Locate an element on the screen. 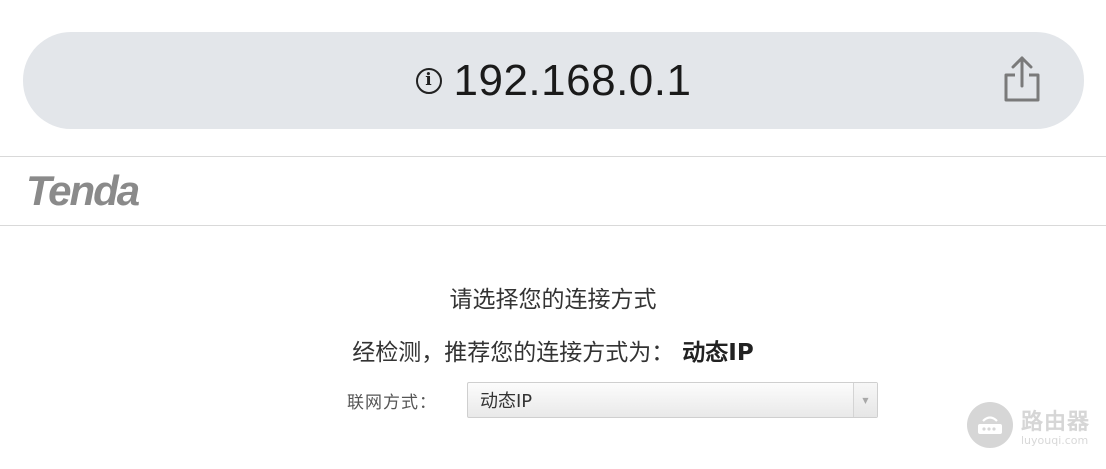  info-icon: i is located at coordinates (428, 80).